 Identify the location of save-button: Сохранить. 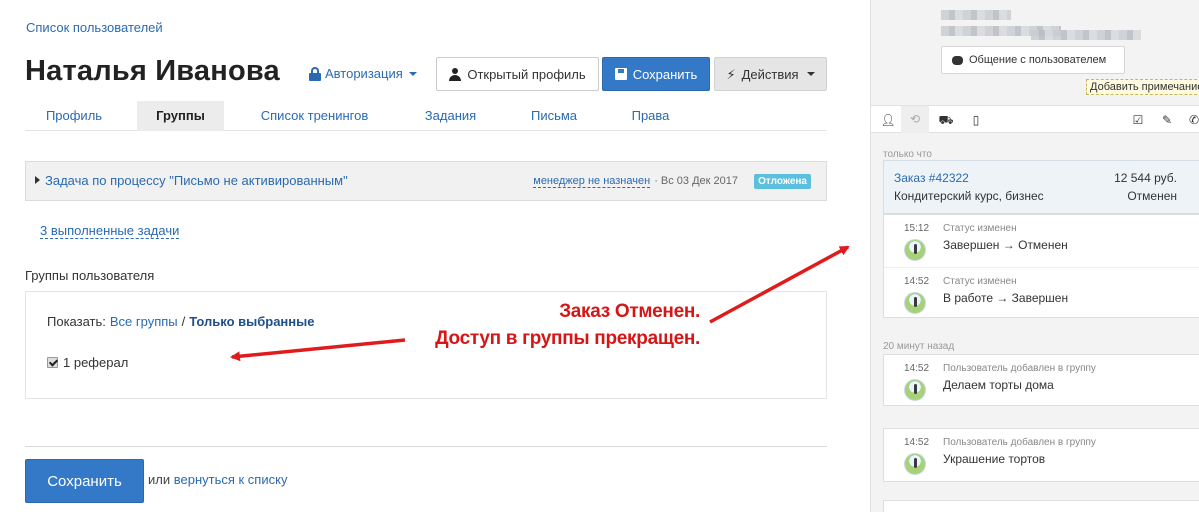
(84, 481).